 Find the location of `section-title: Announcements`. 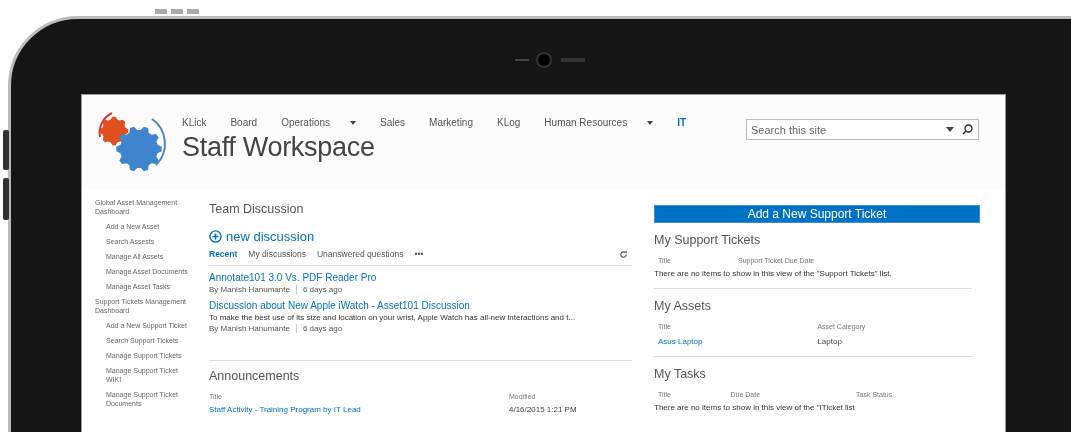

section-title: Announcements is located at coordinates (255, 376).